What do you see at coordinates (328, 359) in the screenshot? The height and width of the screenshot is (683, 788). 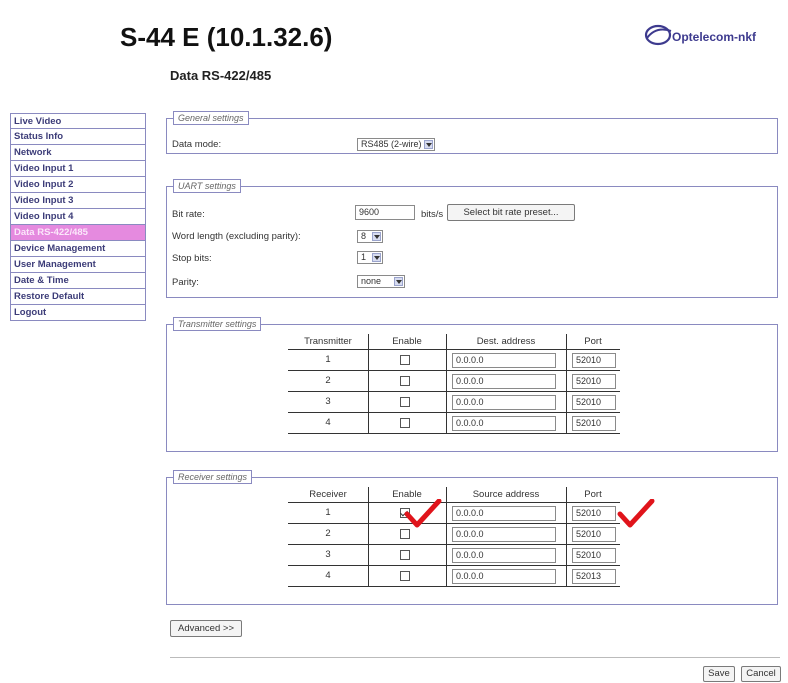 I see `transmitter-row-number: 1` at bounding box center [328, 359].